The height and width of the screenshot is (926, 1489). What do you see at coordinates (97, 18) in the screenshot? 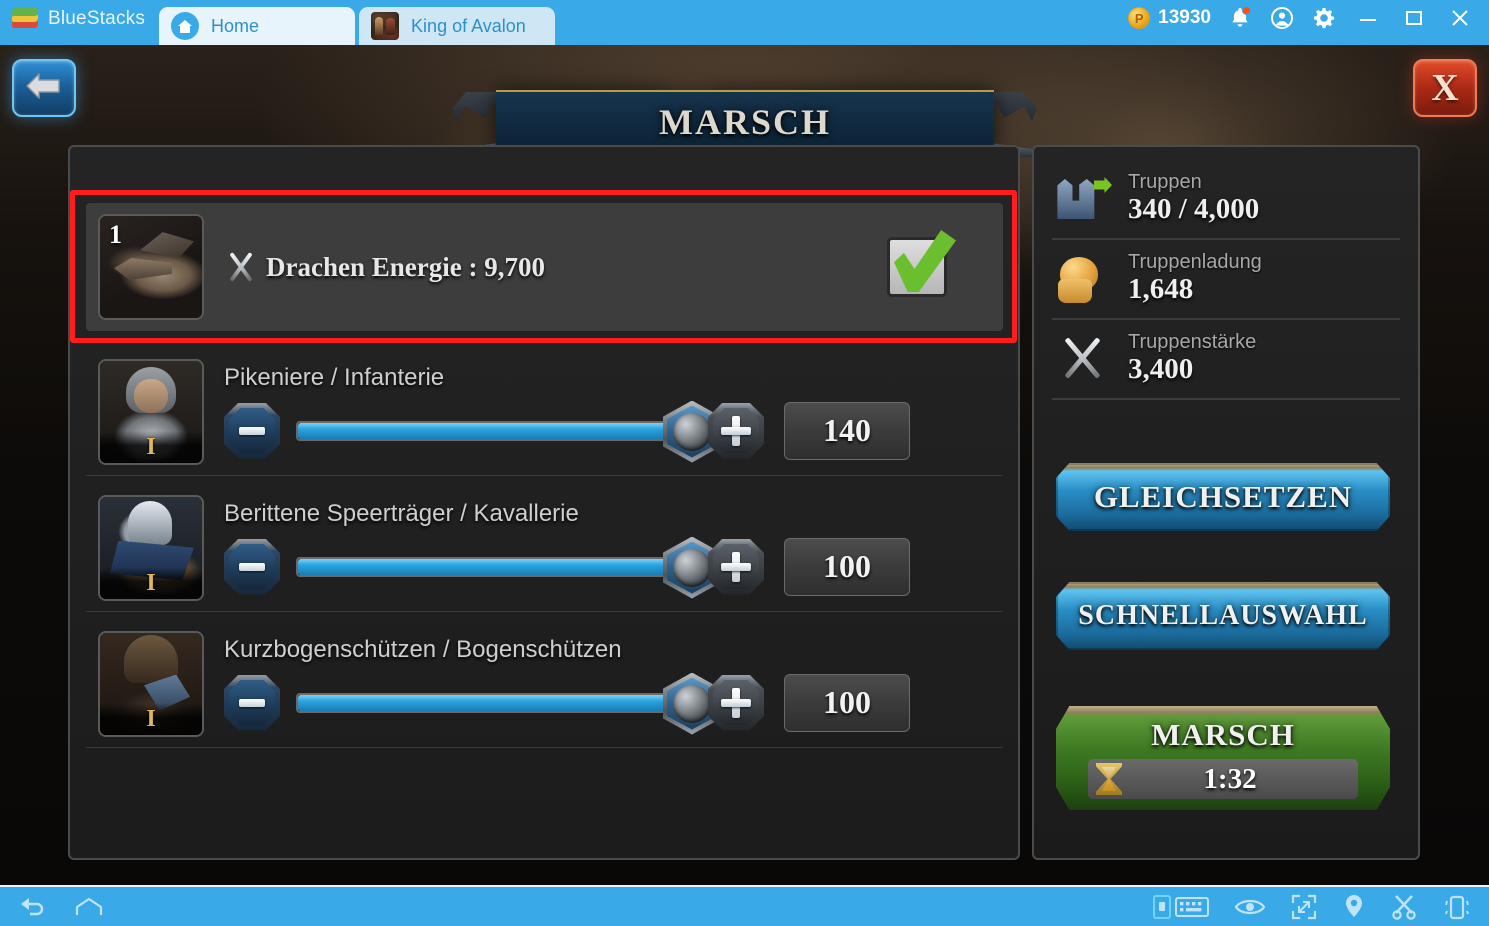
I see `bluestacks-brand-label: BlueStacks` at bounding box center [97, 18].